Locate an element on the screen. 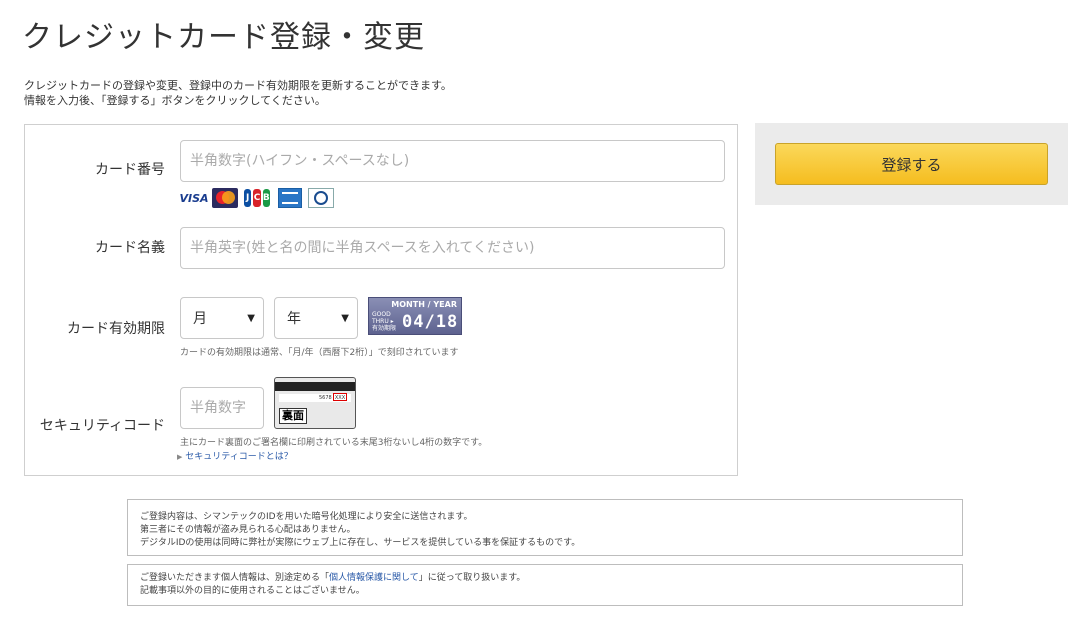 The width and height of the screenshot is (1083, 617). security-code-help-link: ▶ セキュリティコードとは？ is located at coordinates (235, 455).